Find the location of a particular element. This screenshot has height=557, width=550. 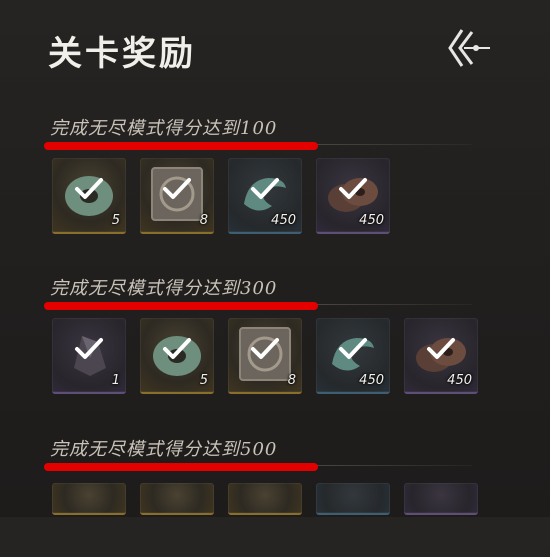

back-button is located at coordinates (468, 48).